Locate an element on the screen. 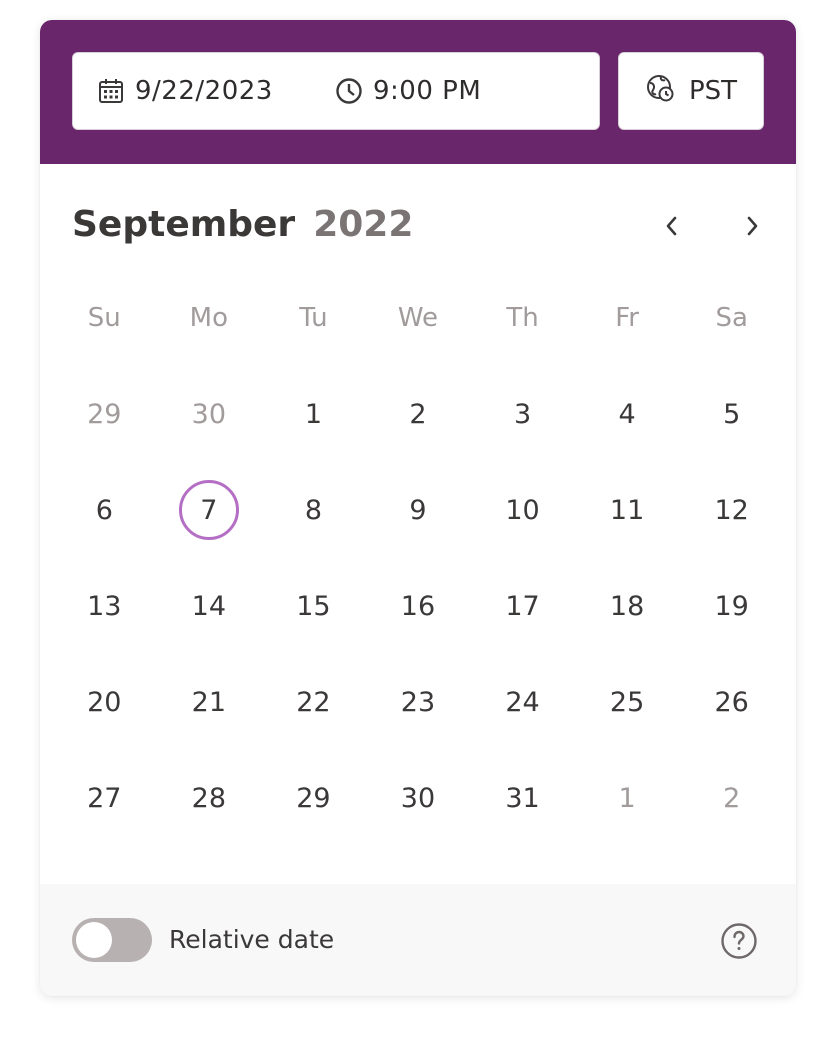 The width and height of the screenshot is (836, 1056). calendar-day: 18 is located at coordinates (627, 606).